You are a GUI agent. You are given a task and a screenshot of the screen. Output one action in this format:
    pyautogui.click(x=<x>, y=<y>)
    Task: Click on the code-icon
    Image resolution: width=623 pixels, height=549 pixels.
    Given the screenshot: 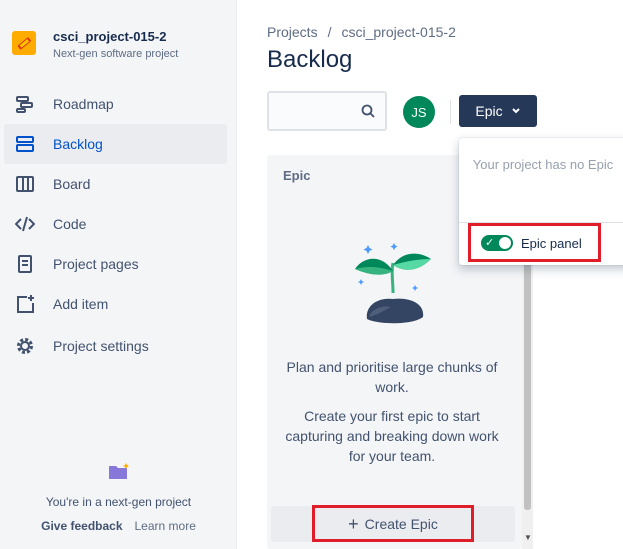 What is the action you would take?
    pyautogui.click(x=25, y=224)
    